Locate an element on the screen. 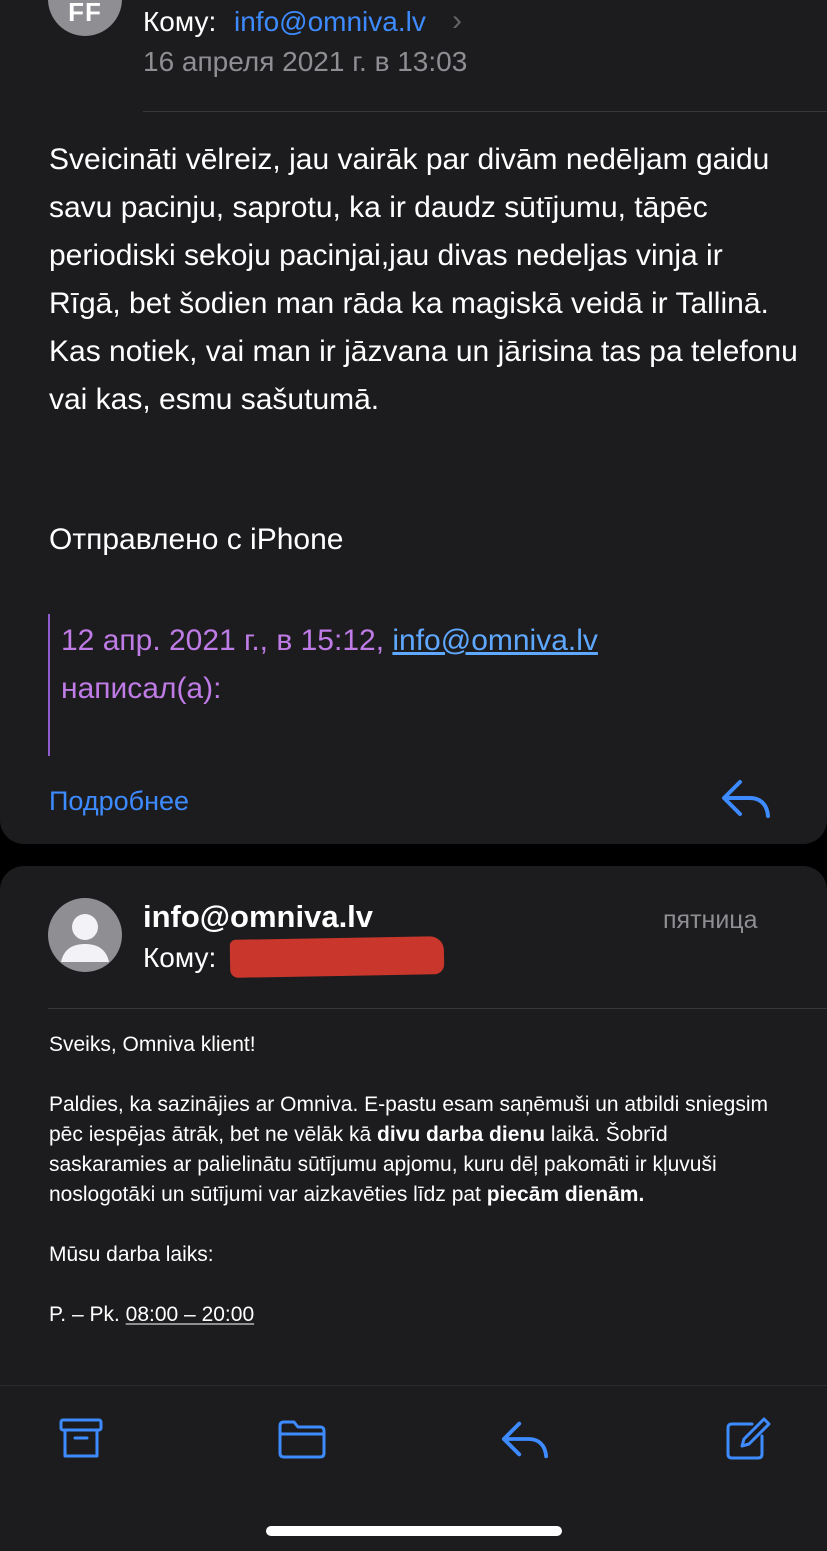  hours-time: 08:00 – 20:00 is located at coordinates (190, 1314).